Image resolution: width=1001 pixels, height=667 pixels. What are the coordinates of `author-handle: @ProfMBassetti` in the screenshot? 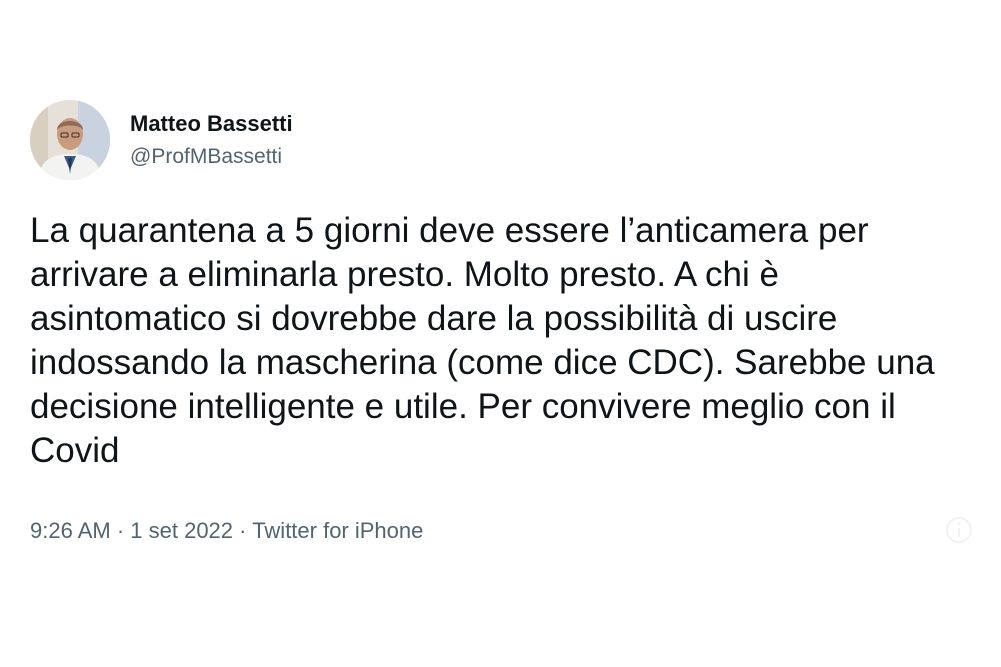 It's located at (206, 157).